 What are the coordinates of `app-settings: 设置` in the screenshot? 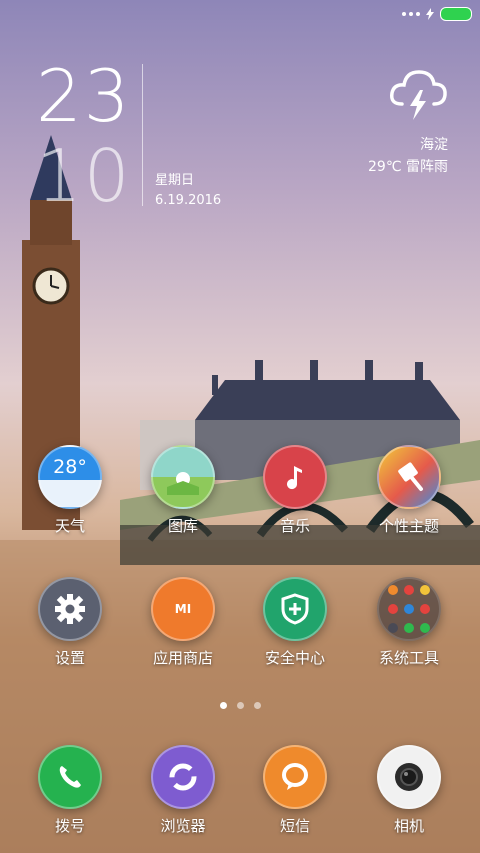 It's located at (70, 622).